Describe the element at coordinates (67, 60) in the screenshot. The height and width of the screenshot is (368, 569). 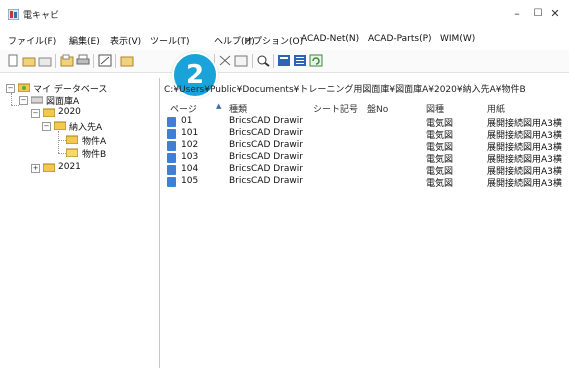
I see `open-icon` at that location.